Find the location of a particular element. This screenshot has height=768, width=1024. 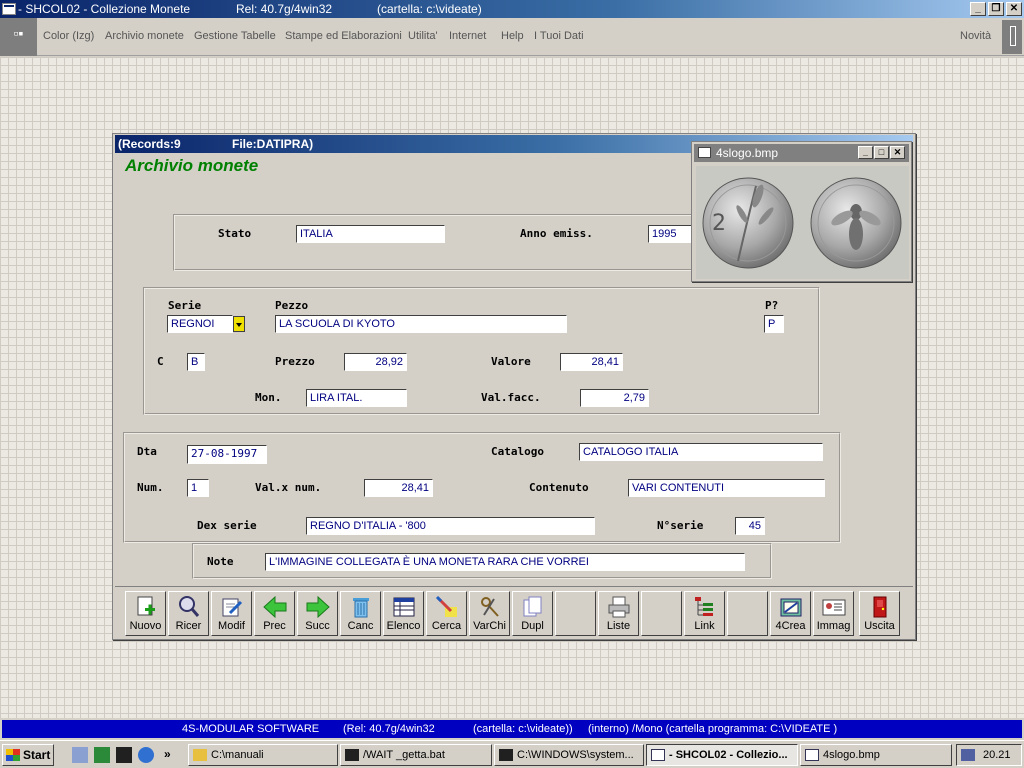

task-getta-bat: /WAIT _getta.bat is located at coordinates (416, 755).